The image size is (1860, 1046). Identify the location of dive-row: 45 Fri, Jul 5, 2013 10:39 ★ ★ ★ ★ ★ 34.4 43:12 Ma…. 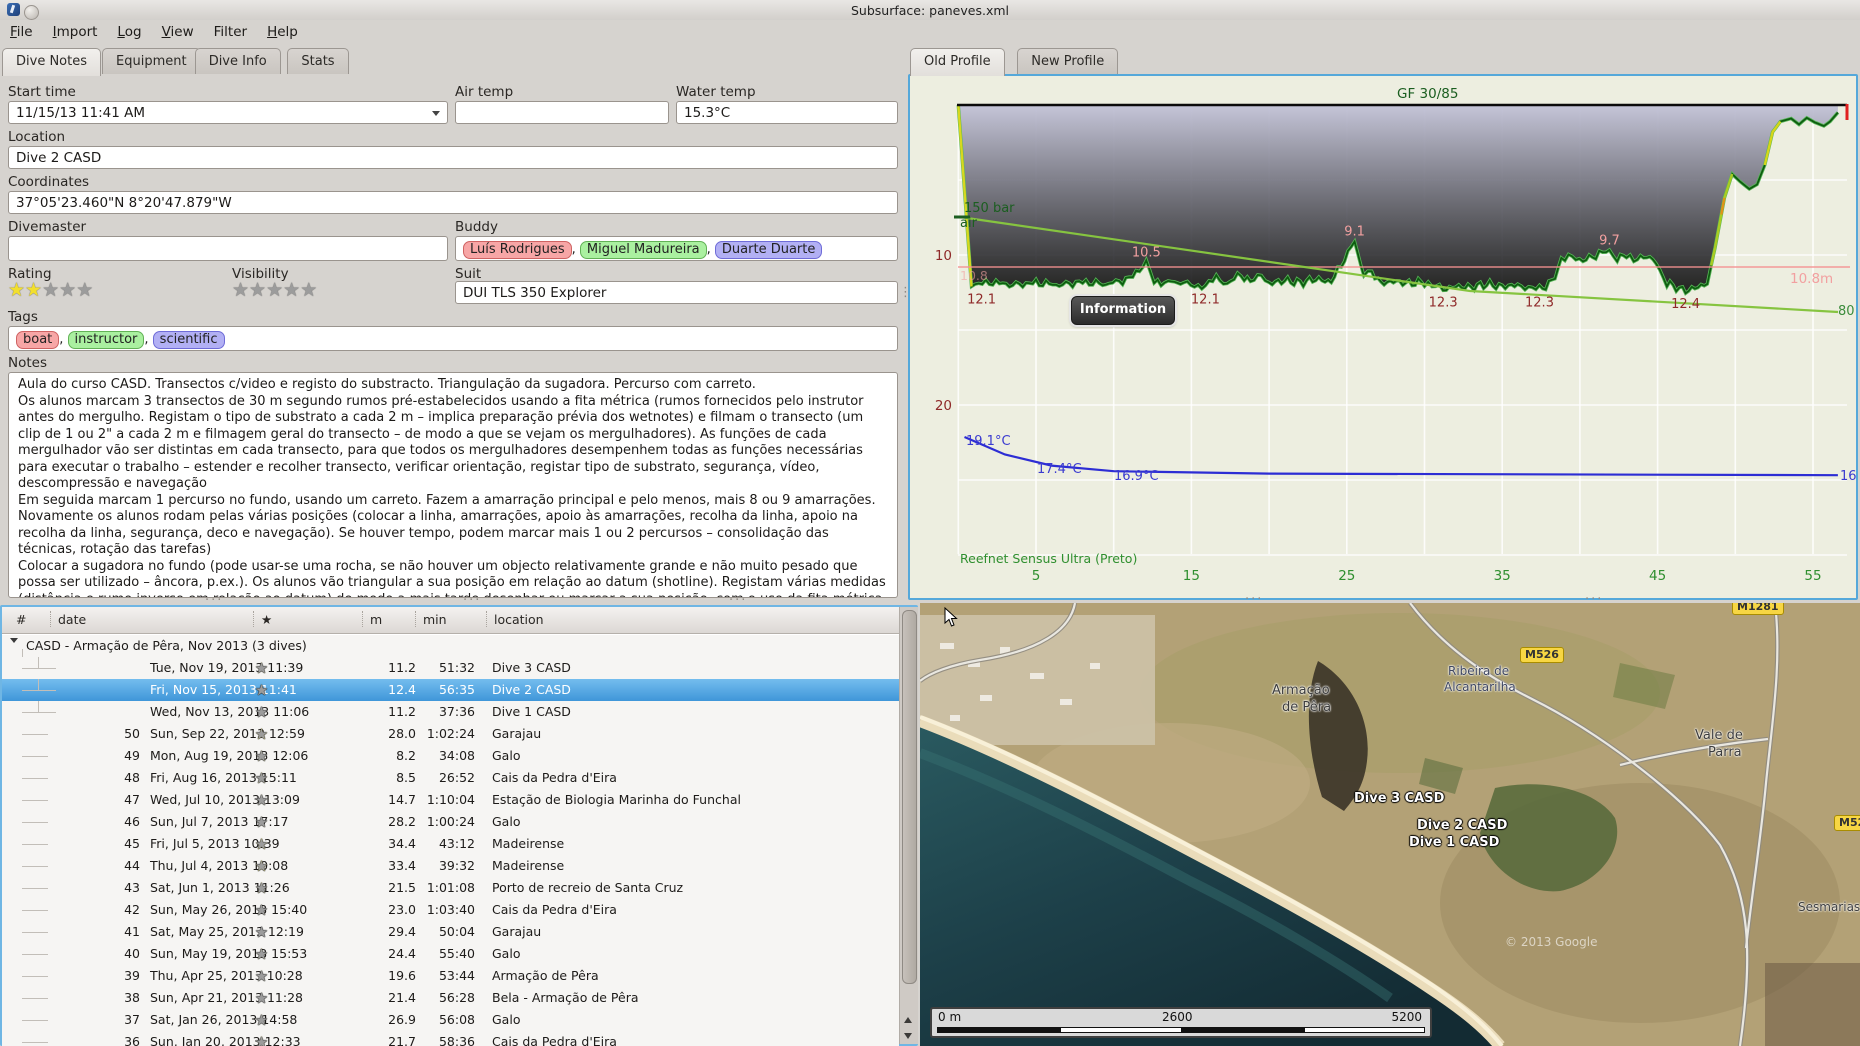
(450, 844).